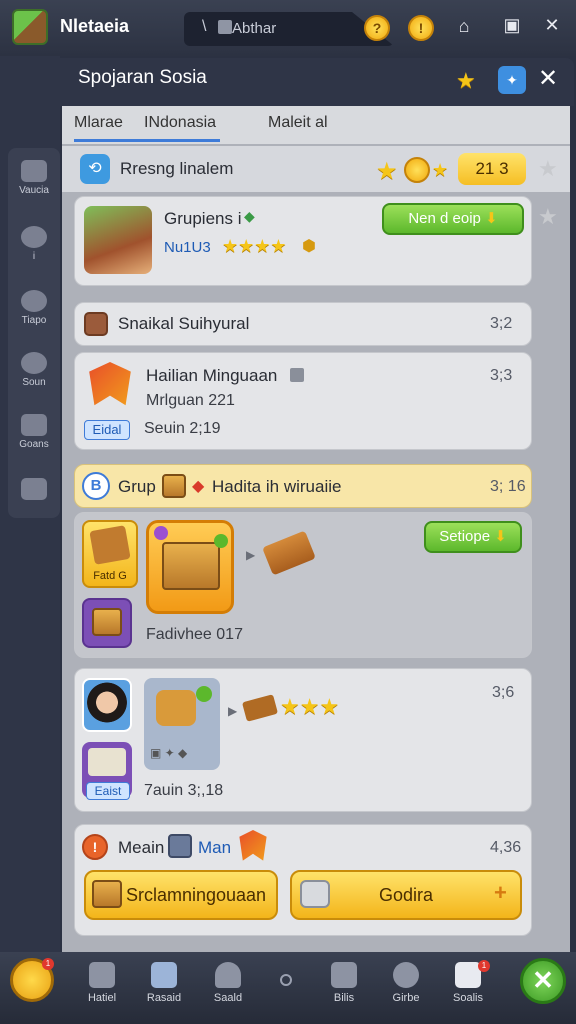 This screenshot has width=576, height=1024. I want to click on group-tag: Nu1U3, so click(187, 247).